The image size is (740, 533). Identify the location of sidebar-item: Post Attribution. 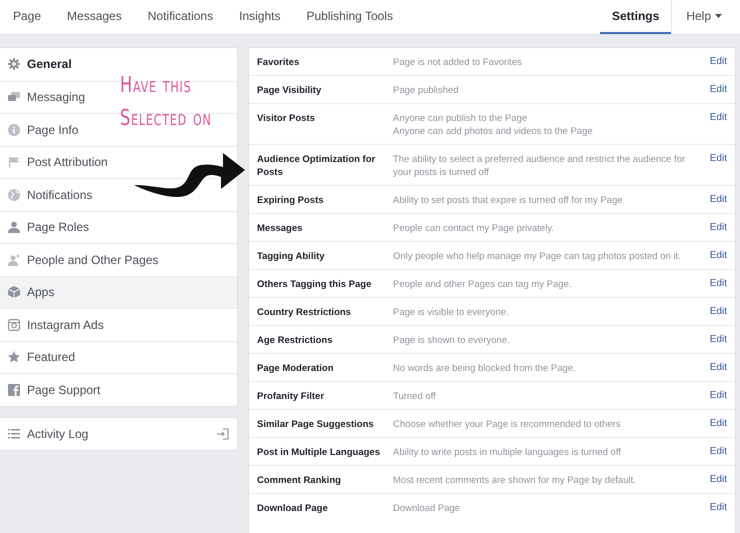
(58, 162).